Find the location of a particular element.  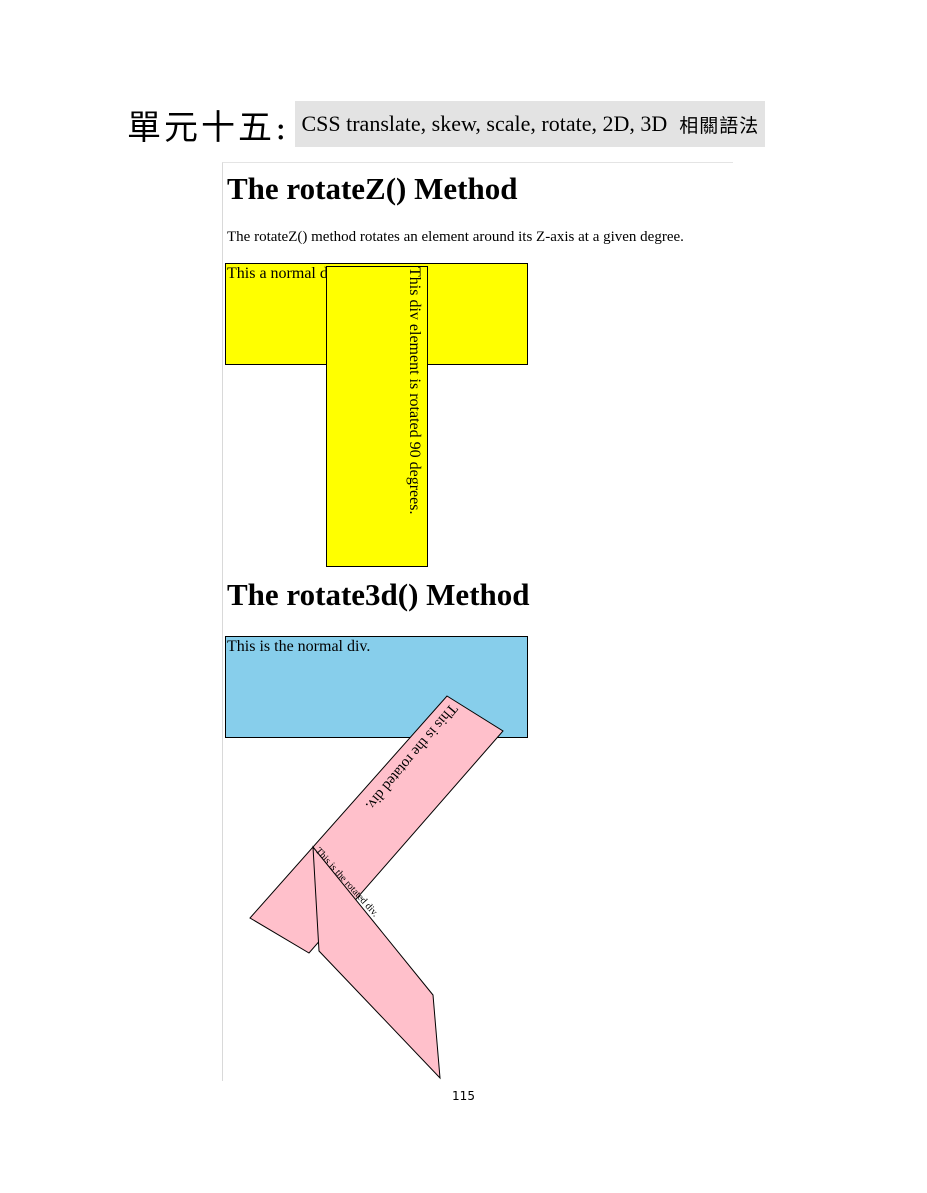

unit-label: 單元十五: is located at coordinates (208, 127).